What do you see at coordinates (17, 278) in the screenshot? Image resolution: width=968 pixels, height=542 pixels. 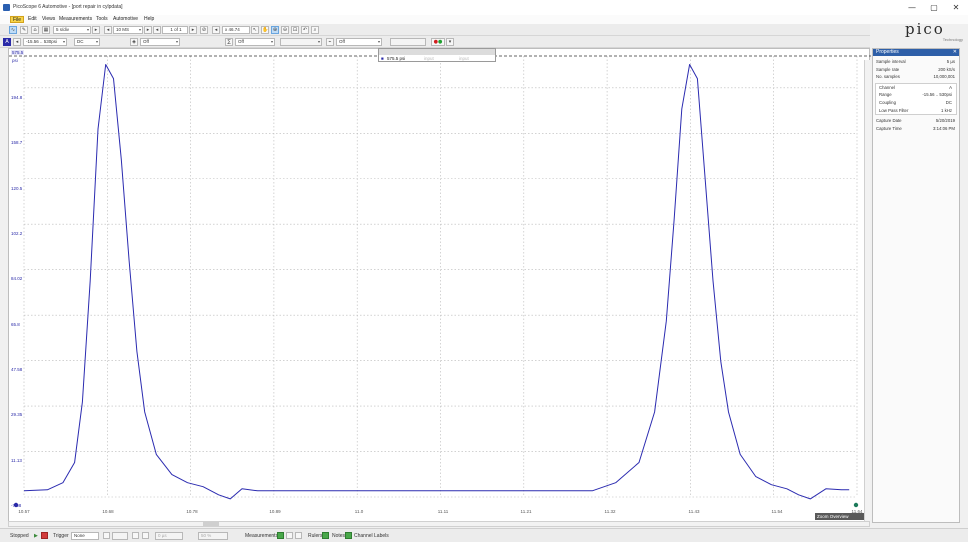 I see `y-tick-label: 84.02` at bounding box center [17, 278].